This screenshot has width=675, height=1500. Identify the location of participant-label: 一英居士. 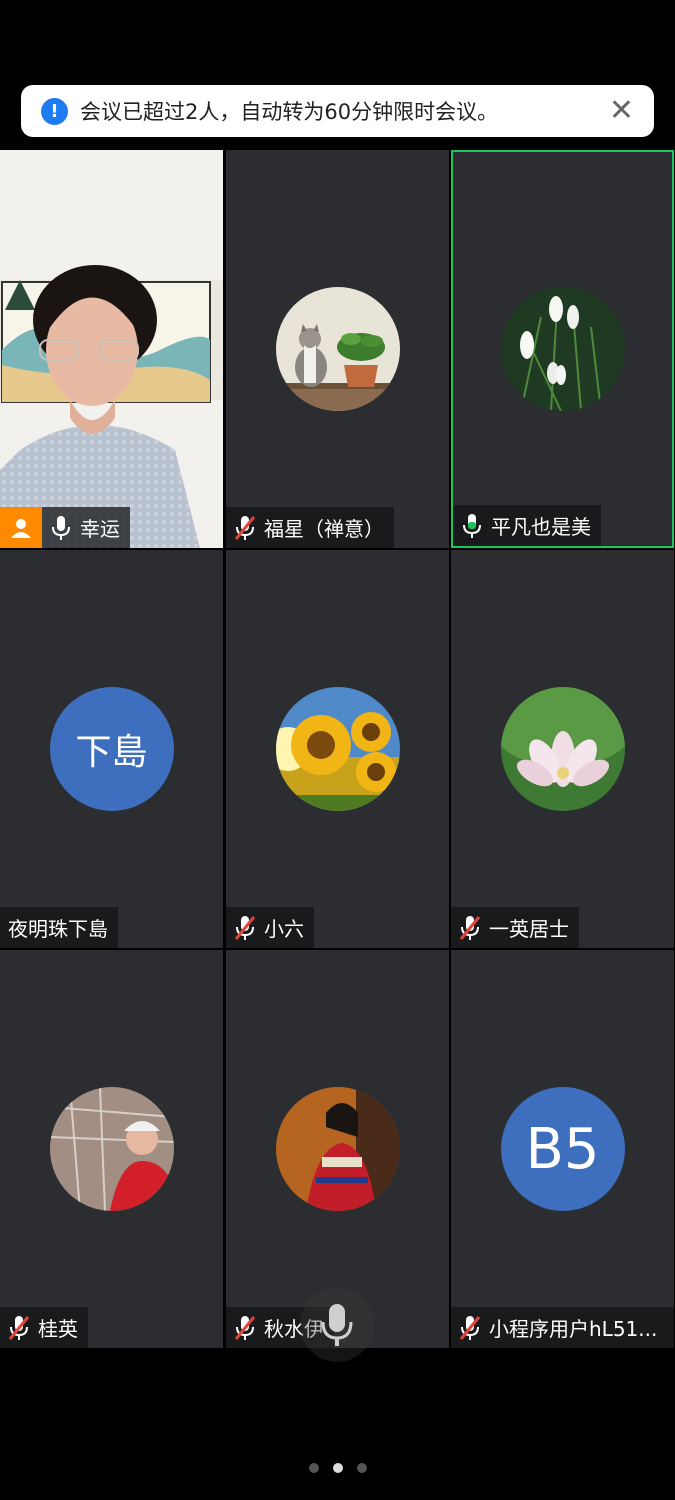
(515, 927).